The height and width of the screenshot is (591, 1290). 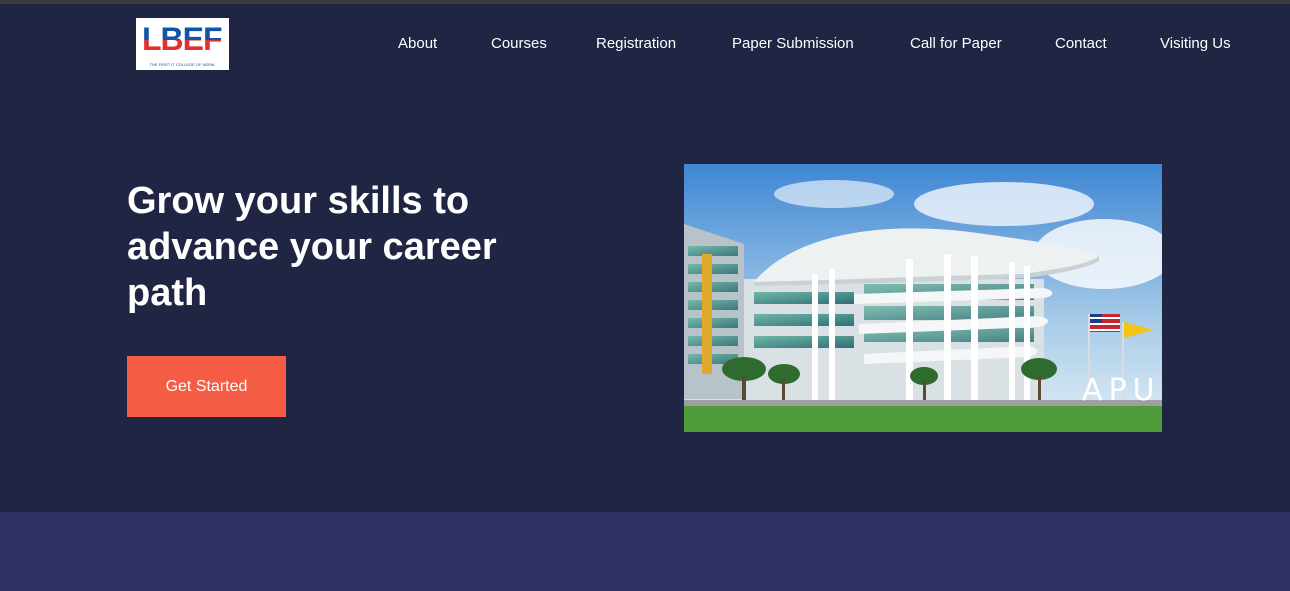 What do you see at coordinates (182, 39) in the screenshot?
I see `logo-wordmark: LBEF` at bounding box center [182, 39].